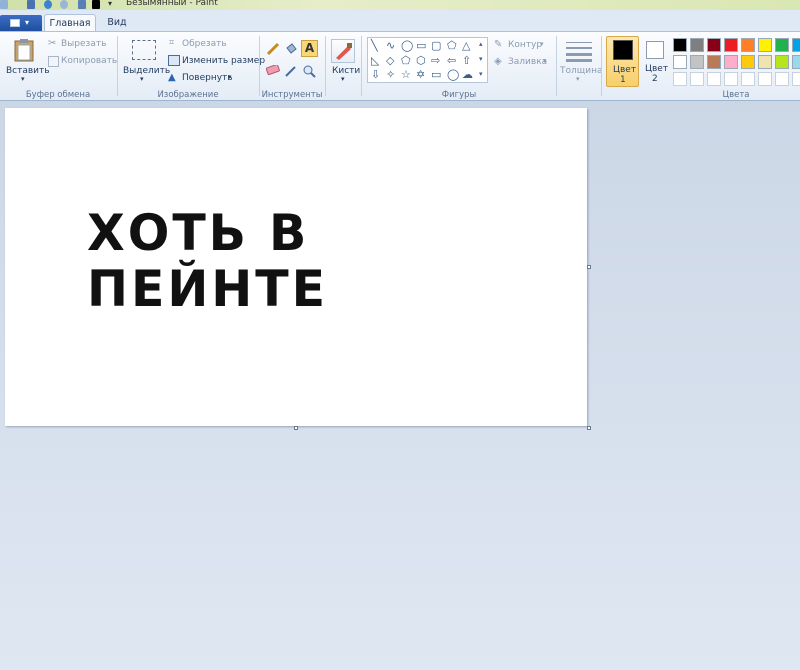 The height and width of the screenshot is (670, 800). I want to click on rotate-dropdown-icon: ▾, so click(230, 77).